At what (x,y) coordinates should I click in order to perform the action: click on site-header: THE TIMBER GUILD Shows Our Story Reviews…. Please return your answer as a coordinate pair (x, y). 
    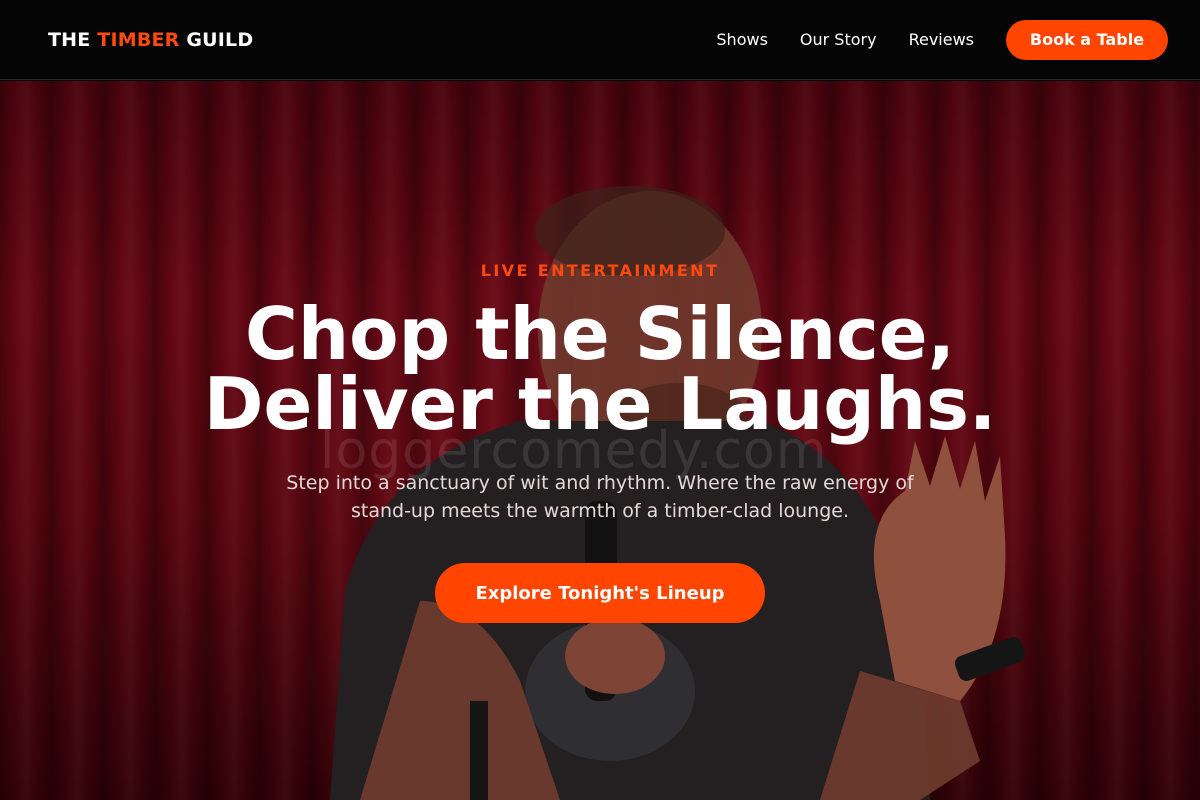
    Looking at the image, I should click on (600, 40).